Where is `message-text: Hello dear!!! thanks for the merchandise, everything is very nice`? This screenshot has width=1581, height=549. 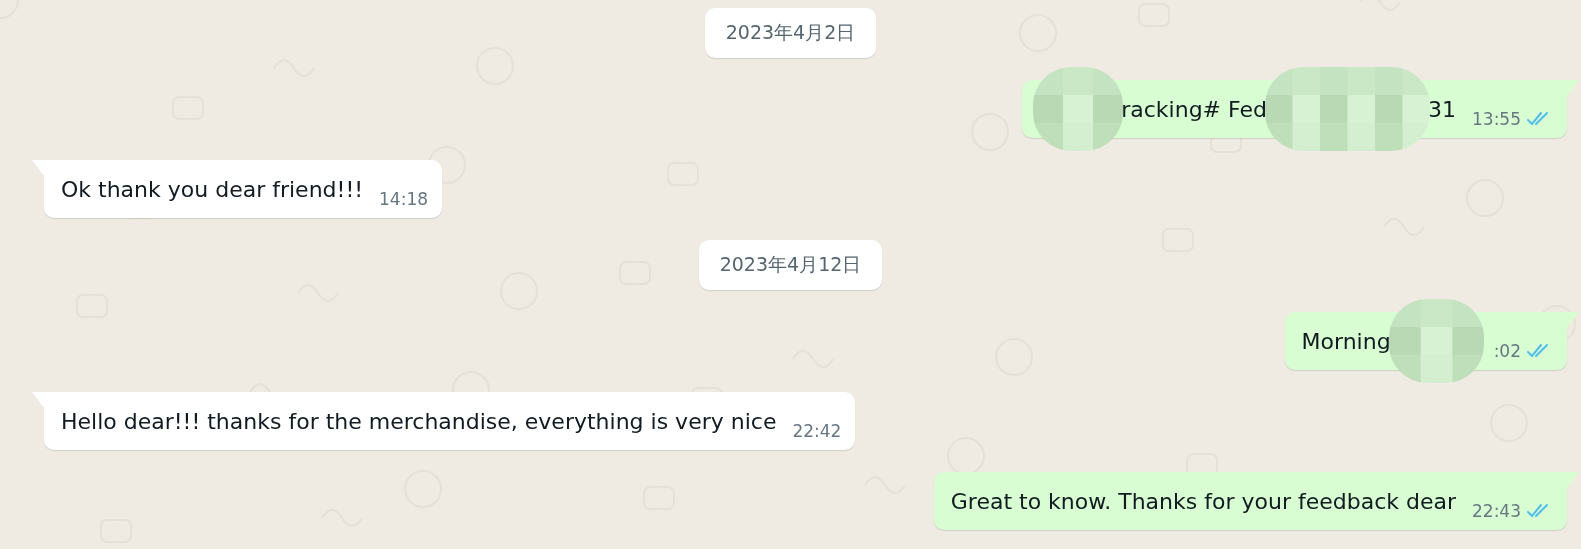 message-text: Hello dear!!! thanks for the merchandise, everything is very nice is located at coordinates (419, 421).